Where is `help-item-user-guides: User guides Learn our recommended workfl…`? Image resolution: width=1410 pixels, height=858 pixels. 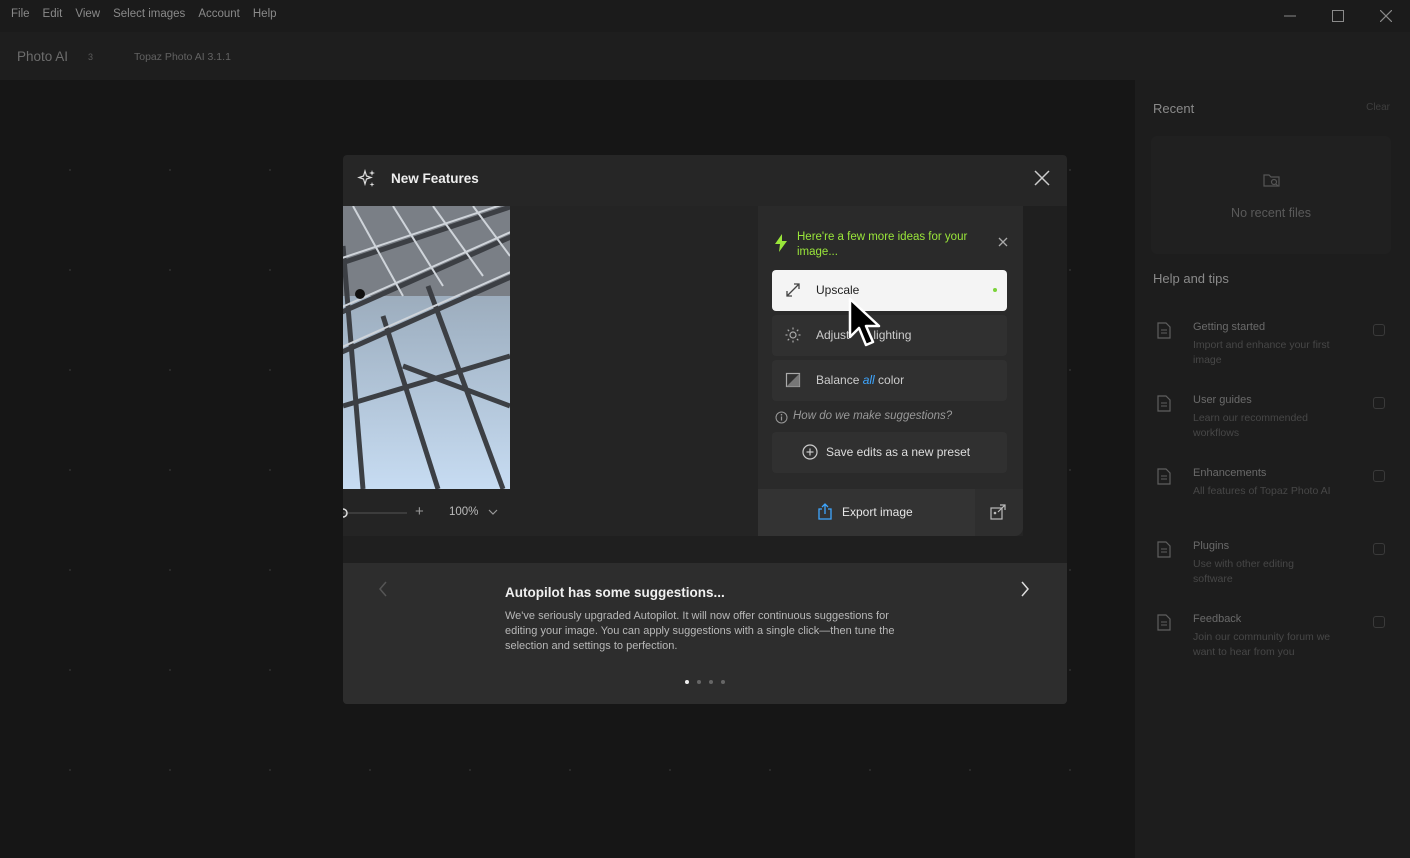
help-item-user-guides: User guides Learn our recommended workfl… is located at coordinates (1273, 424).